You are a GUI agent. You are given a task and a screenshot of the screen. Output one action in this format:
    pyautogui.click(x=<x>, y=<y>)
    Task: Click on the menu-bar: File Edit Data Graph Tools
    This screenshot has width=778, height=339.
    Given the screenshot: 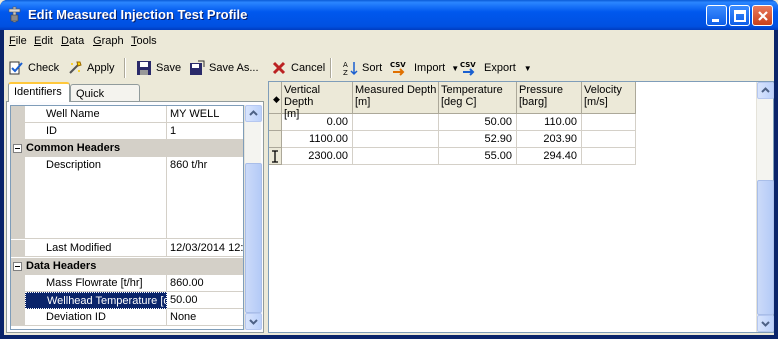 What is the action you would take?
    pyautogui.click(x=389, y=41)
    